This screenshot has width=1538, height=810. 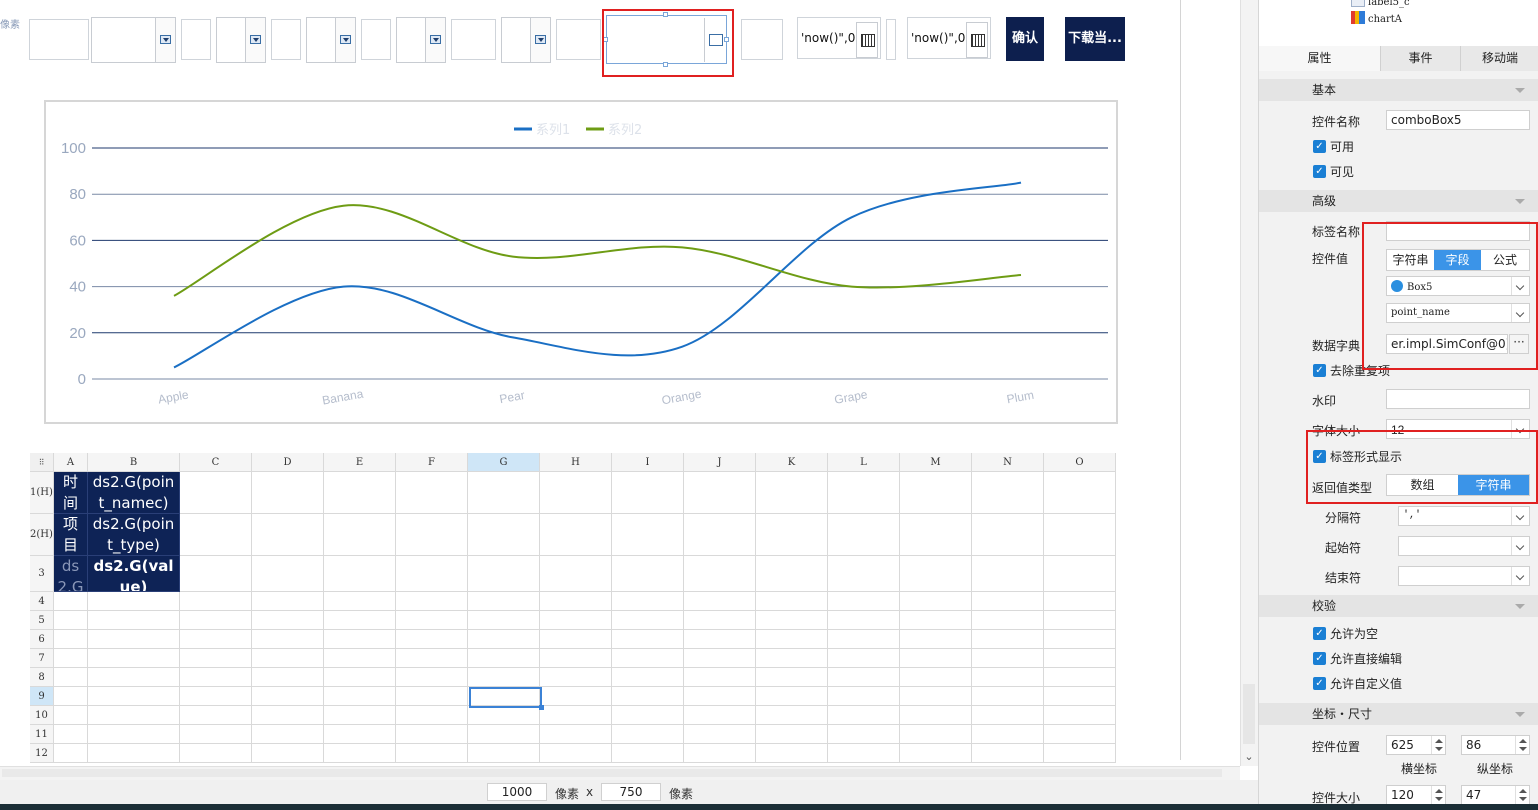 What do you see at coordinates (1458, 399) in the screenshot?
I see `watermark-input` at bounding box center [1458, 399].